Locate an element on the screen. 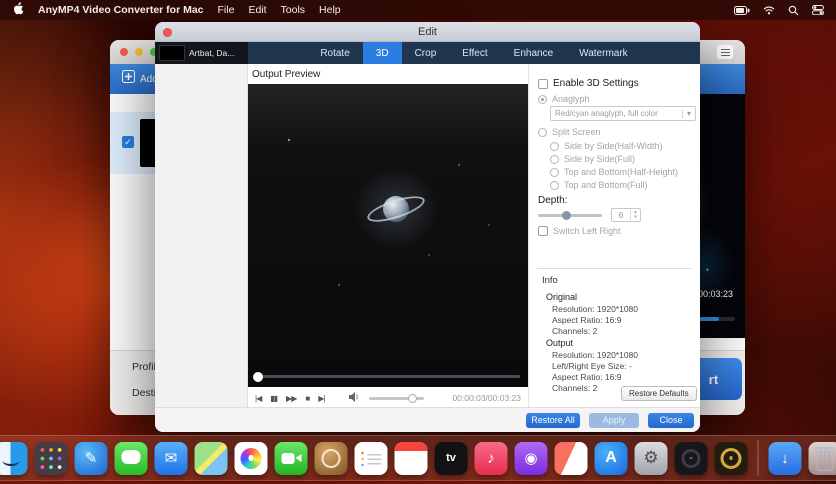  restore-defaults-button: Restore Defaults is located at coordinates (659, 393).